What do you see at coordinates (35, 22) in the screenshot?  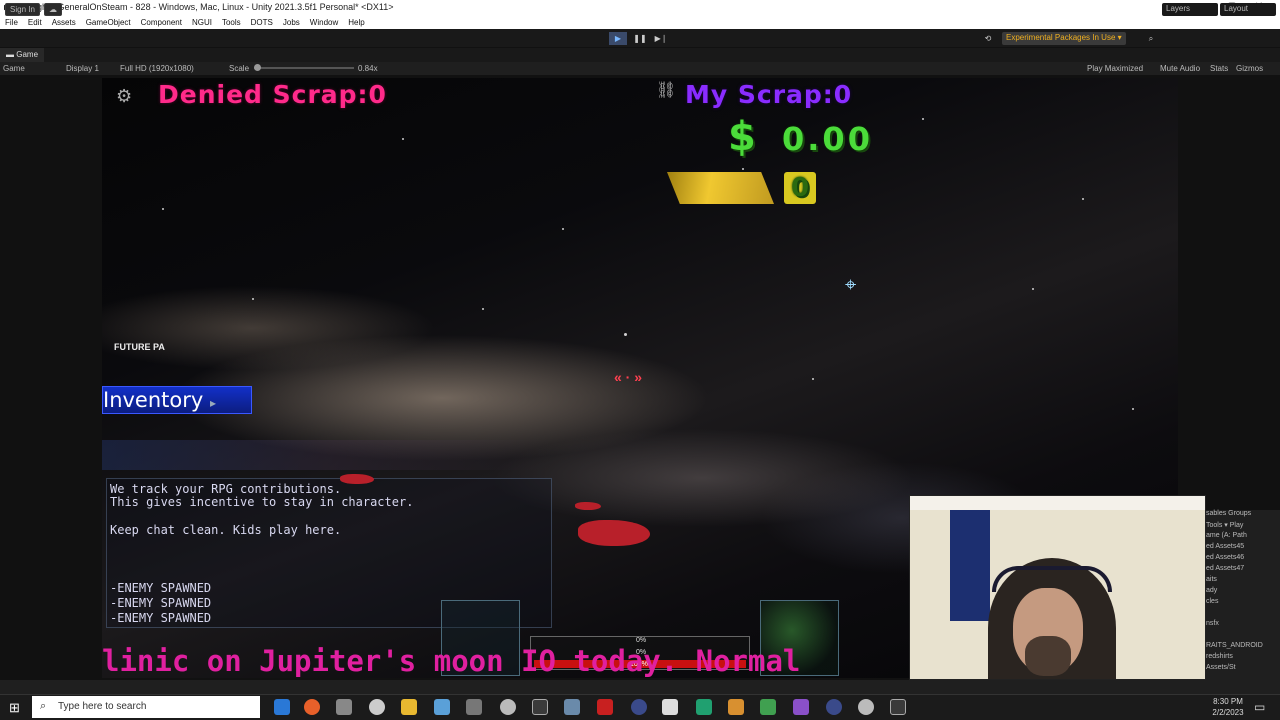 I see `menu-edit: Edit` at bounding box center [35, 22].